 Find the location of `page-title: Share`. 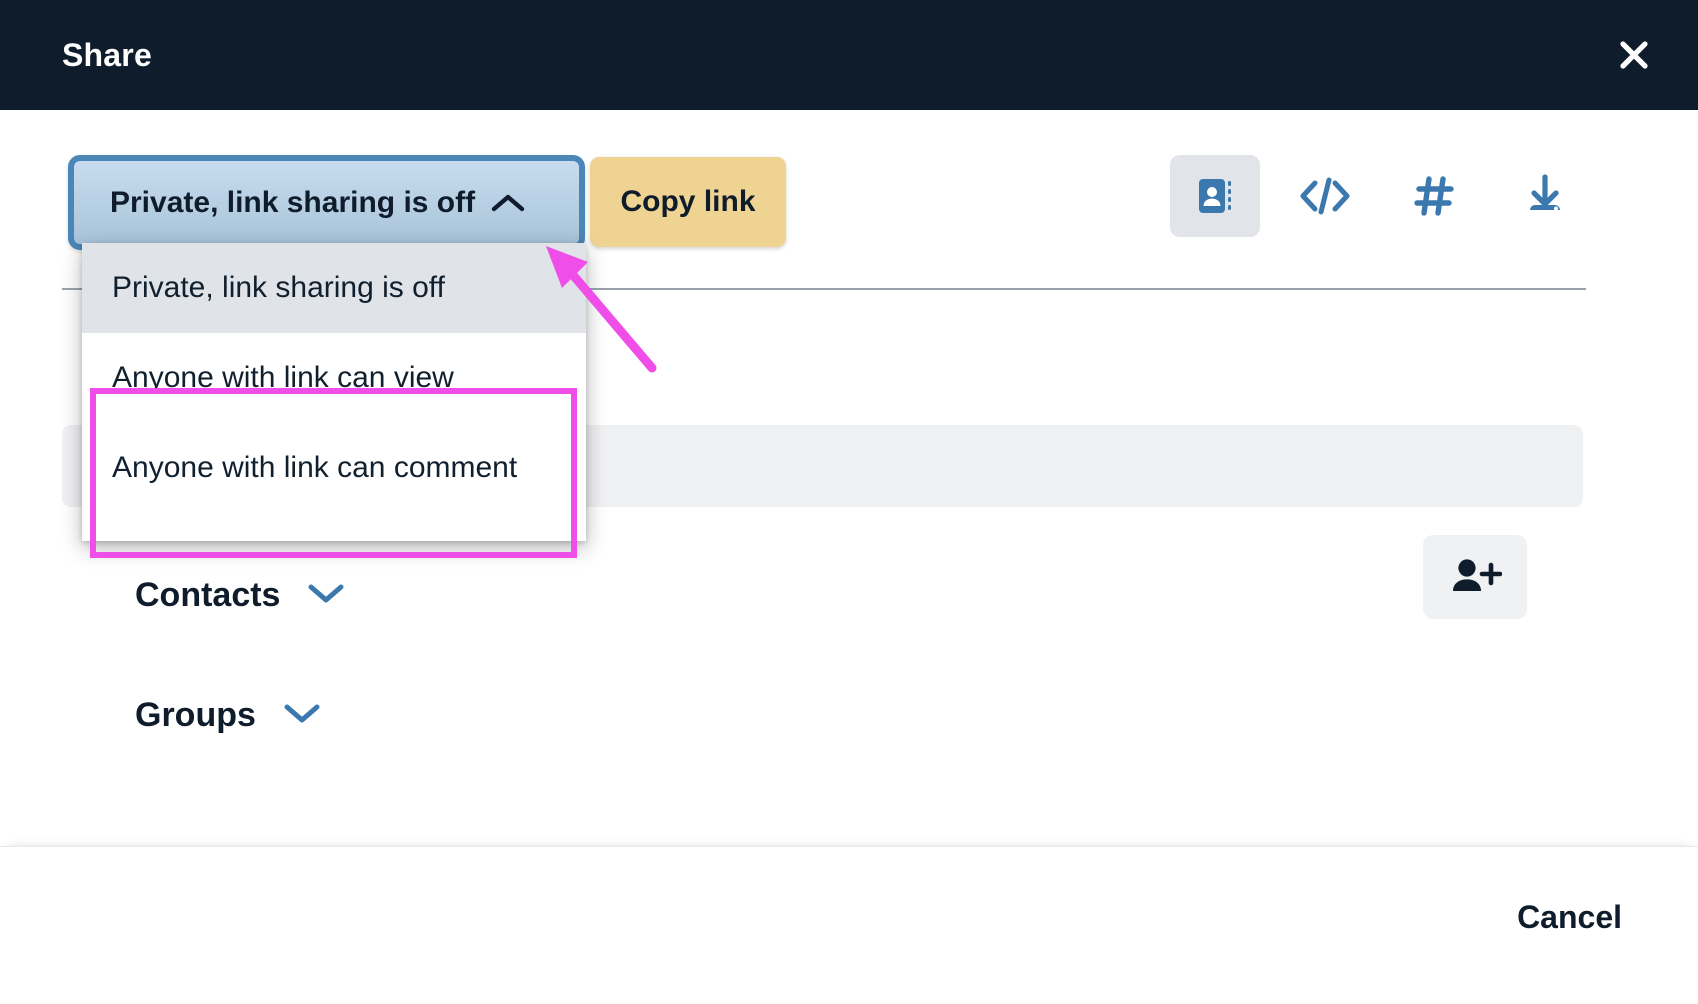

page-title: Share is located at coordinates (107, 54).